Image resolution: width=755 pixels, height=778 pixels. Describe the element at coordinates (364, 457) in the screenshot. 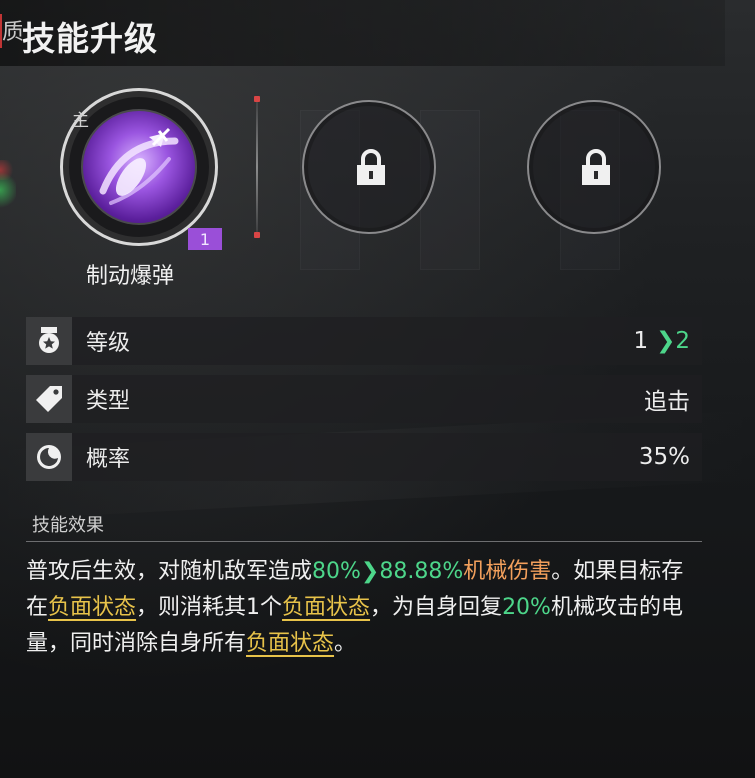

I see `stat-row-chance: 概率 35%` at that location.